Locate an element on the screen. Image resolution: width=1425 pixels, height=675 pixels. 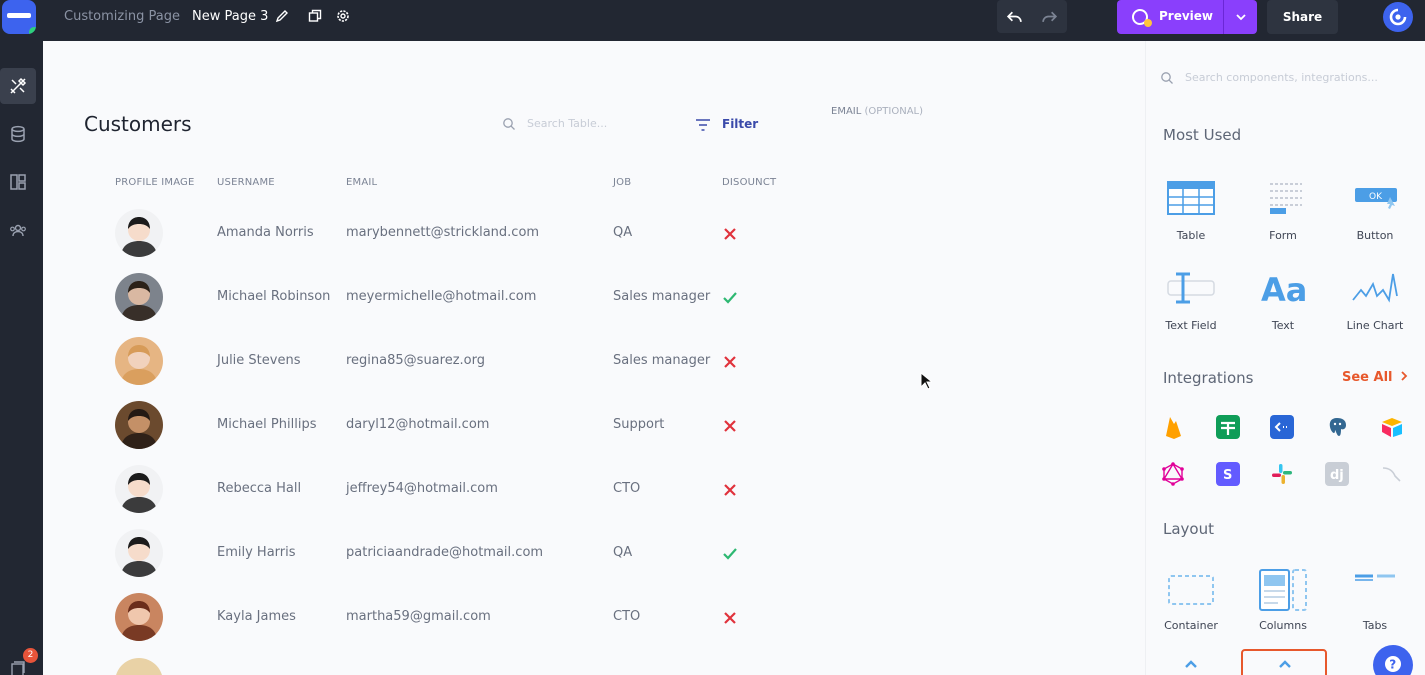
container-icon is located at coordinates (1191, 590).